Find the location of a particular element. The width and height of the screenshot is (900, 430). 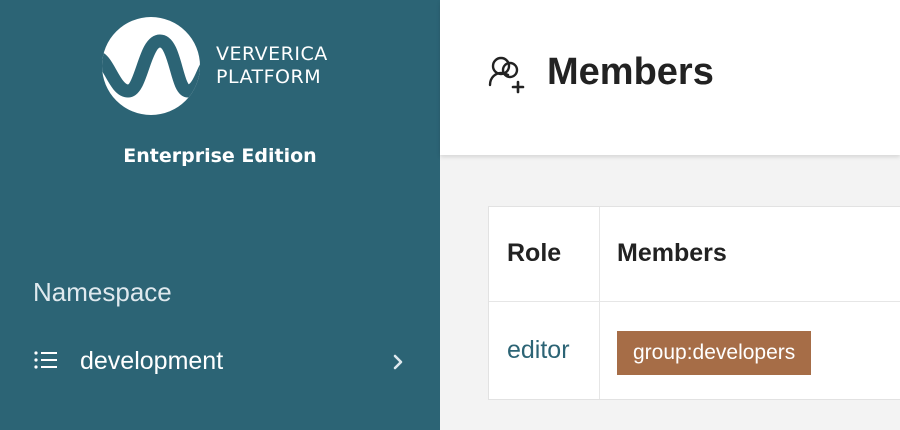

brand-logo: VERVERICA PLATFORM is located at coordinates (222, 67).